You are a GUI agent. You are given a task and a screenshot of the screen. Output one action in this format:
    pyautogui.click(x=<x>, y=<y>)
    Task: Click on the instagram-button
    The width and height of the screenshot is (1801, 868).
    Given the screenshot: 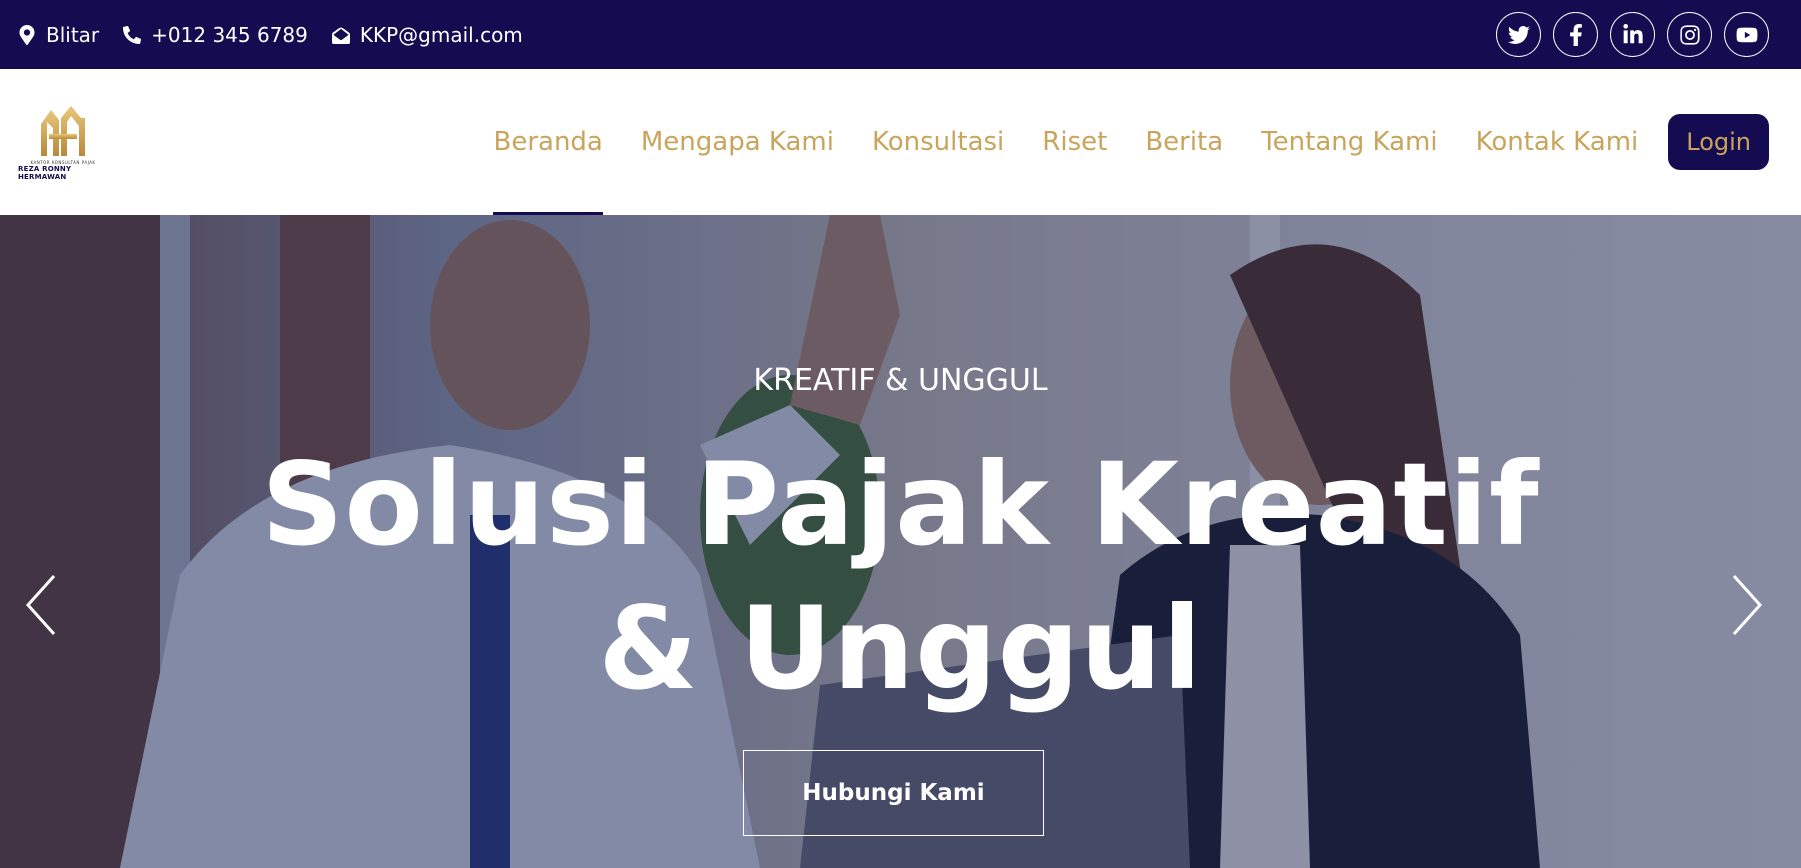 What is the action you would take?
    pyautogui.click(x=1689, y=34)
    